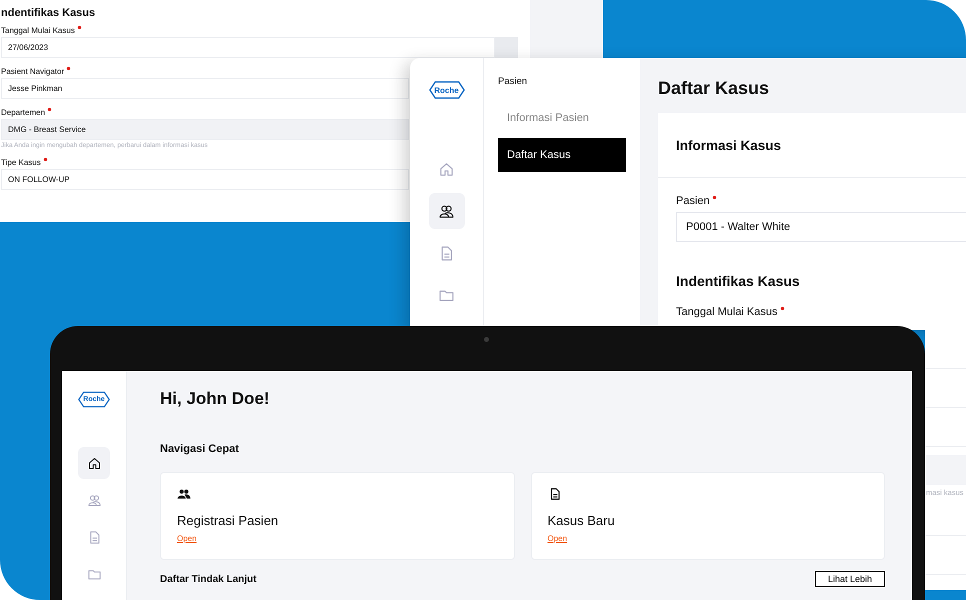 This screenshot has height=600, width=966. Describe the element at coordinates (446, 211) in the screenshot. I see `people-nav-icon` at that location.